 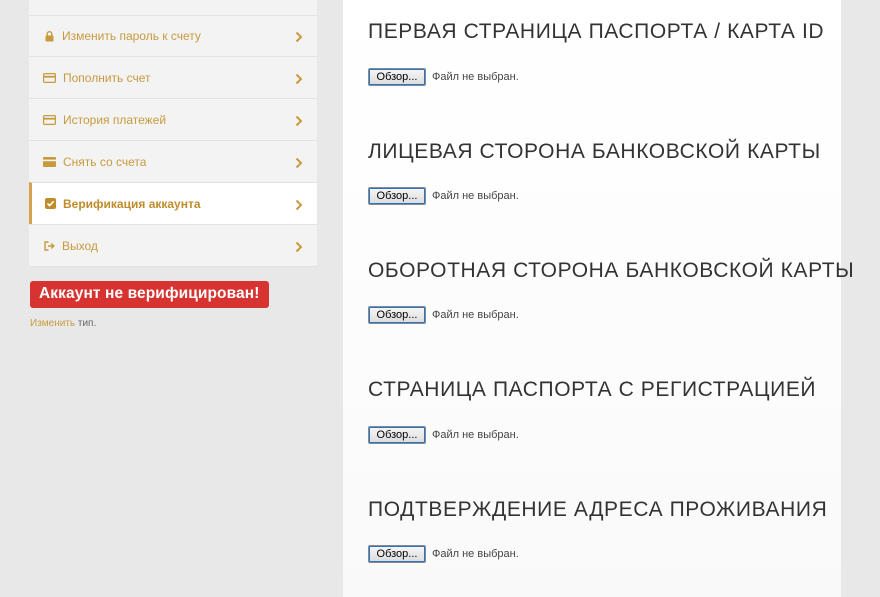 What do you see at coordinates (132, 203) in the screenshot?
I see `sidebar-item-label: Верификация аккаунта` at bounding box center [132, 203].